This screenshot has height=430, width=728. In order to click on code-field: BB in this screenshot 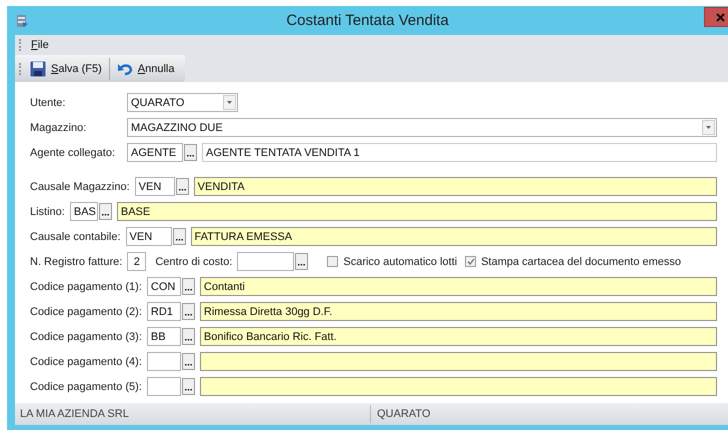, I will do `click(163, 336)`.